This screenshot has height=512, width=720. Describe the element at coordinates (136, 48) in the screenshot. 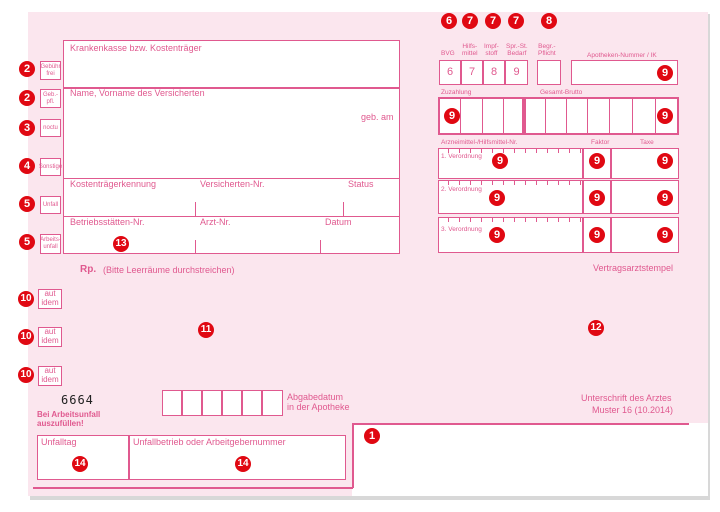

I see `krankenkasse-label: Krankenkasse bzw. Kostenträger` at that location.